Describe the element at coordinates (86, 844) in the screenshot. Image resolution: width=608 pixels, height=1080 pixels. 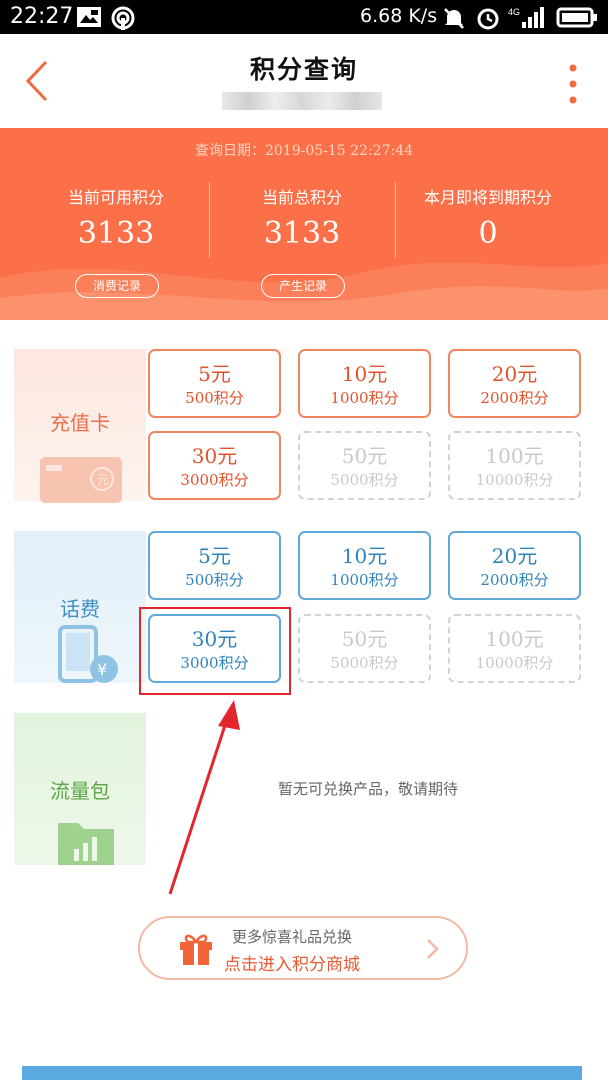
I see `data-package-icon` at that location.